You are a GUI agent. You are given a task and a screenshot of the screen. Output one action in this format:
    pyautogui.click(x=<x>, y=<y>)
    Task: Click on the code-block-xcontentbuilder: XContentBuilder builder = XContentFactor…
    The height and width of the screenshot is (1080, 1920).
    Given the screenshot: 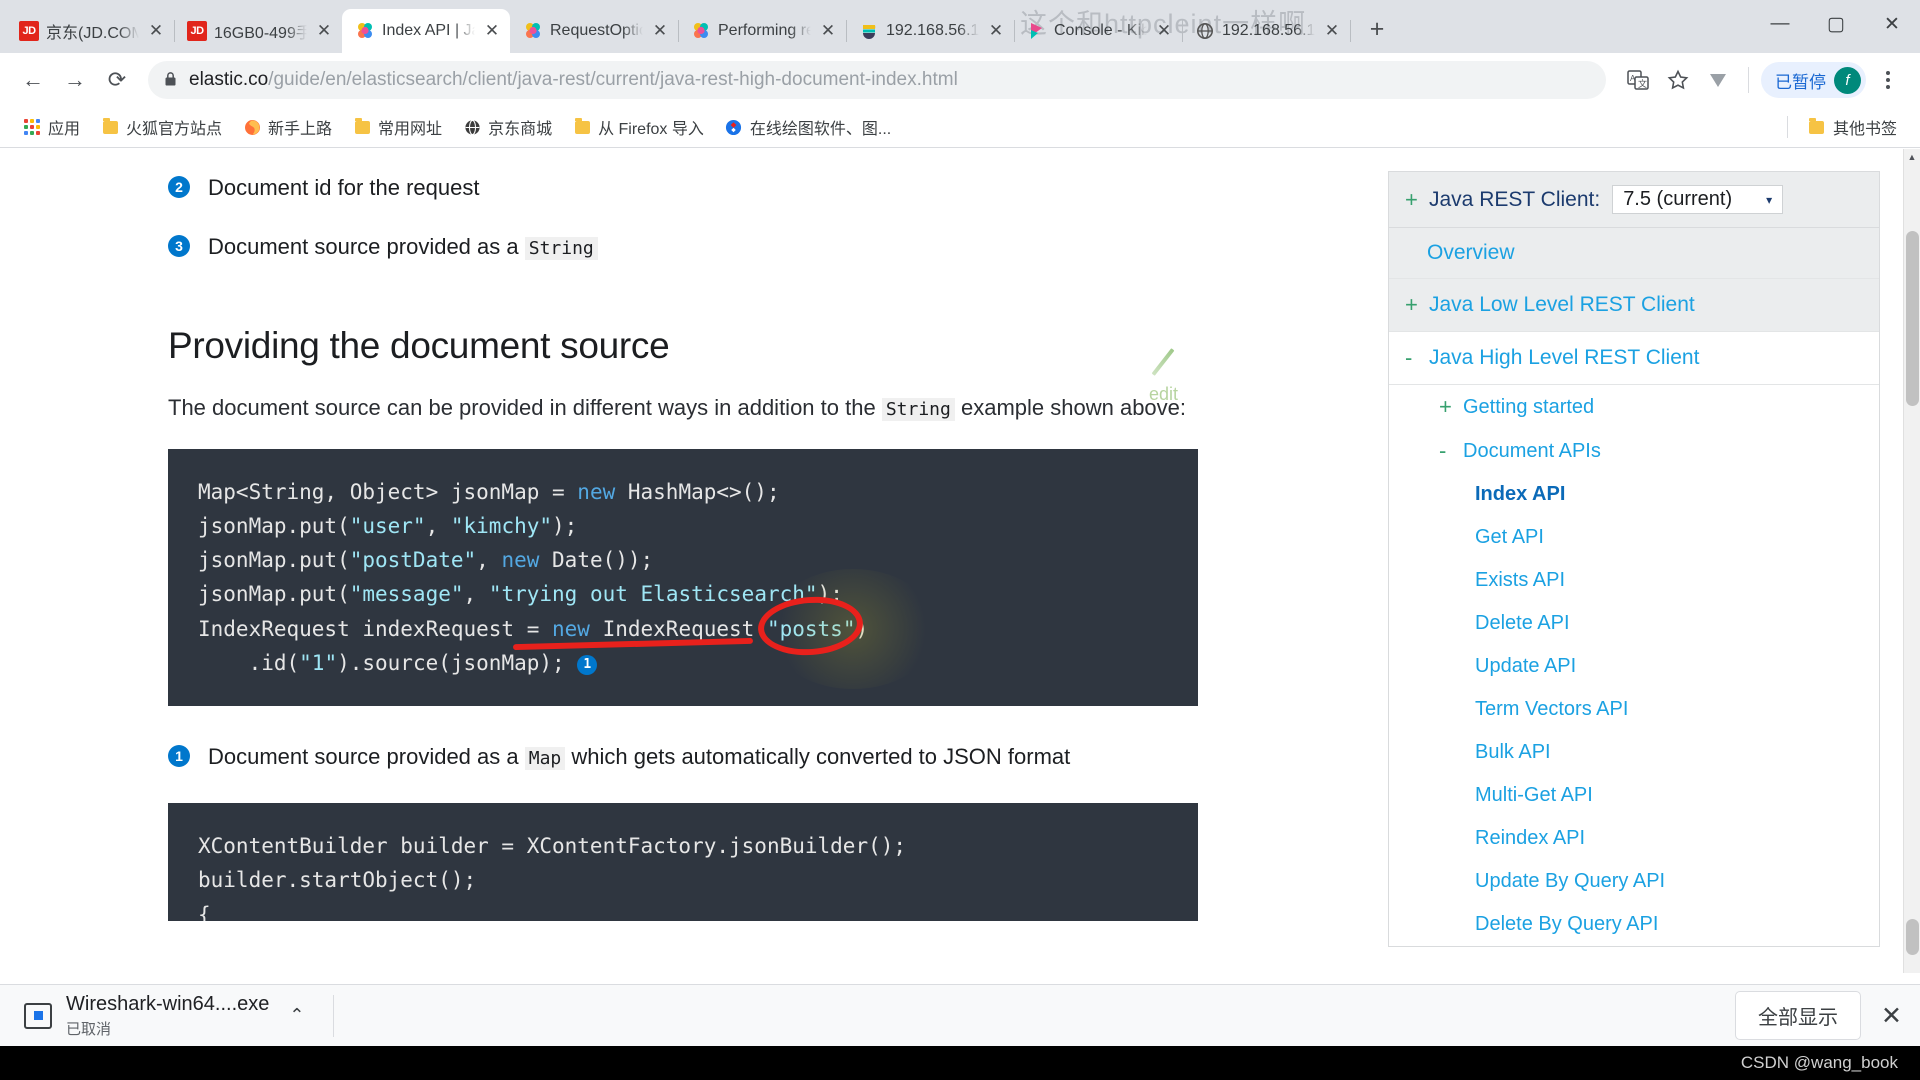 What is the action you would take?
    pyautogui.click(x=683, y=862)
    